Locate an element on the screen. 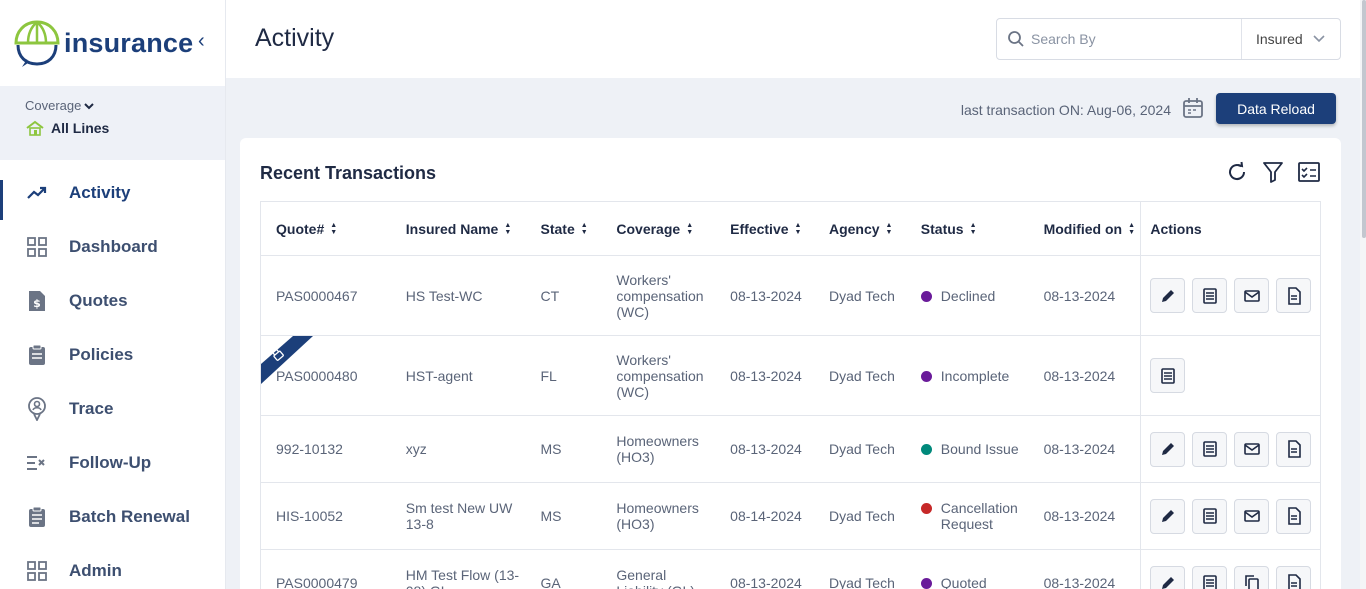  sidebar-item-admin: Admin is located at coordinates (112, 566).